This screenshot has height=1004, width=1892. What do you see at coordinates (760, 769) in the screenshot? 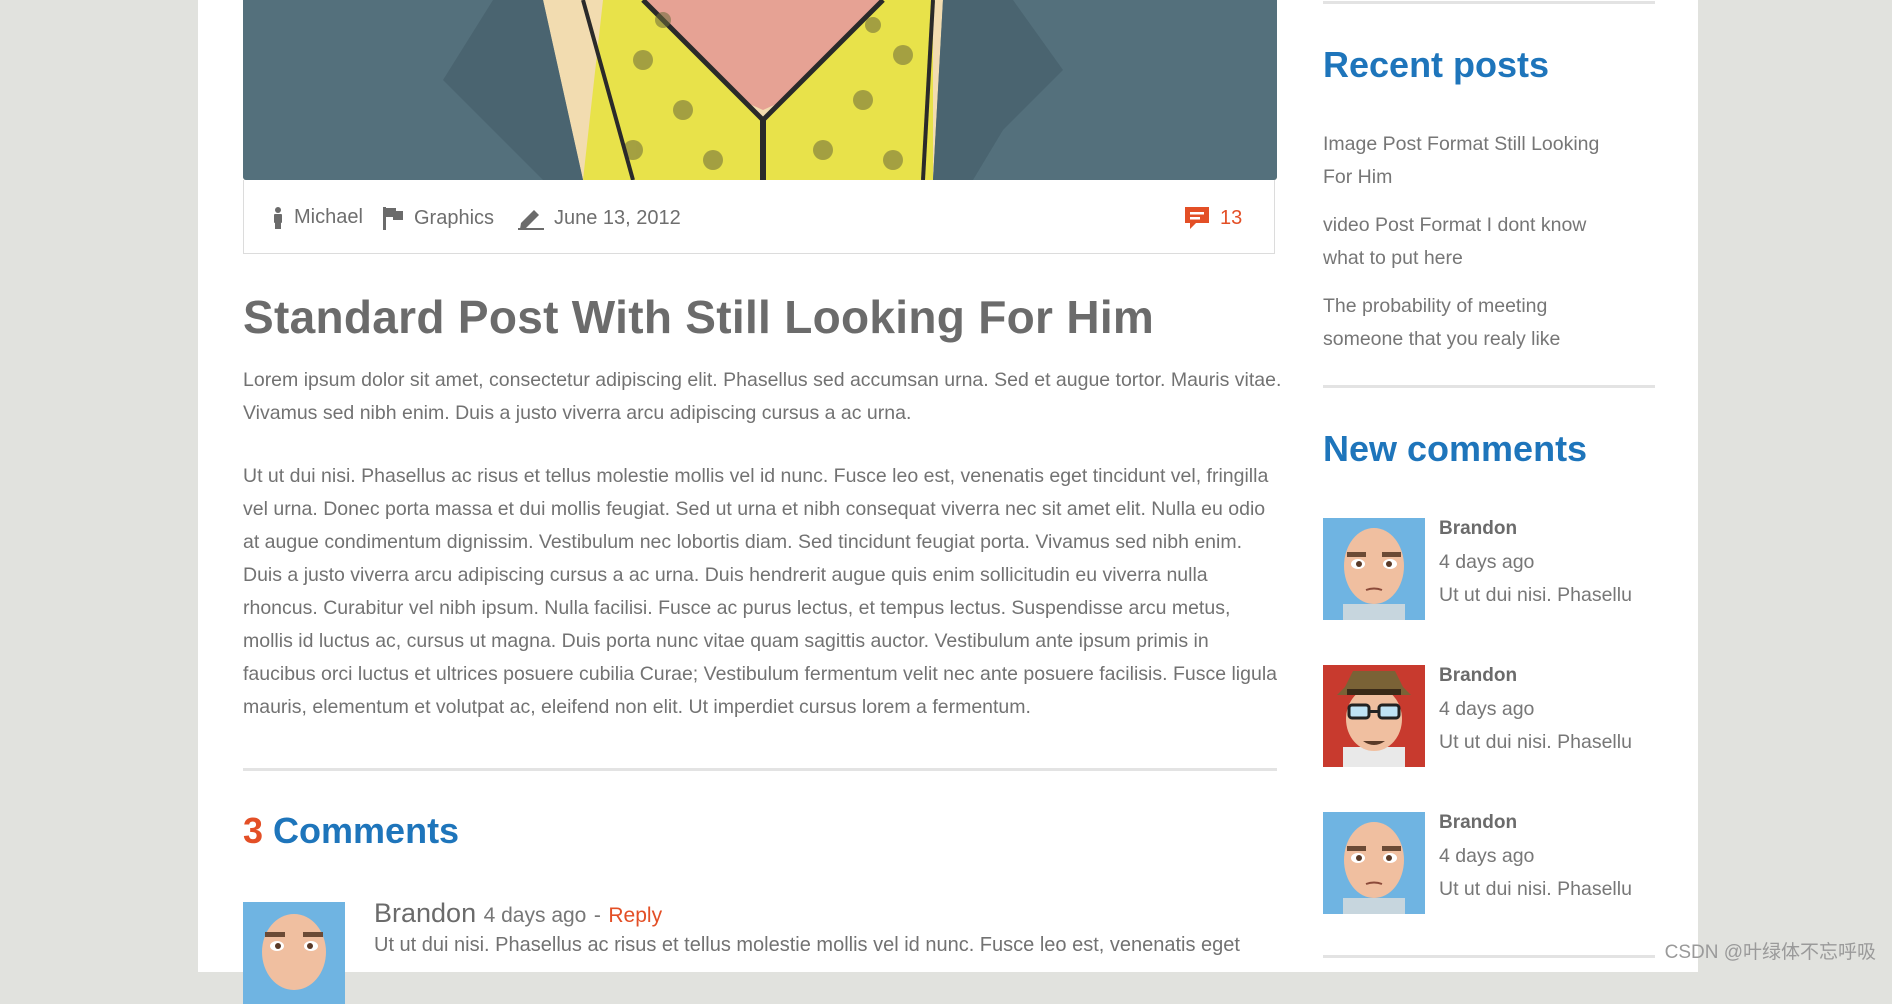
I see `content-divider` at bounding box center [760, 769].